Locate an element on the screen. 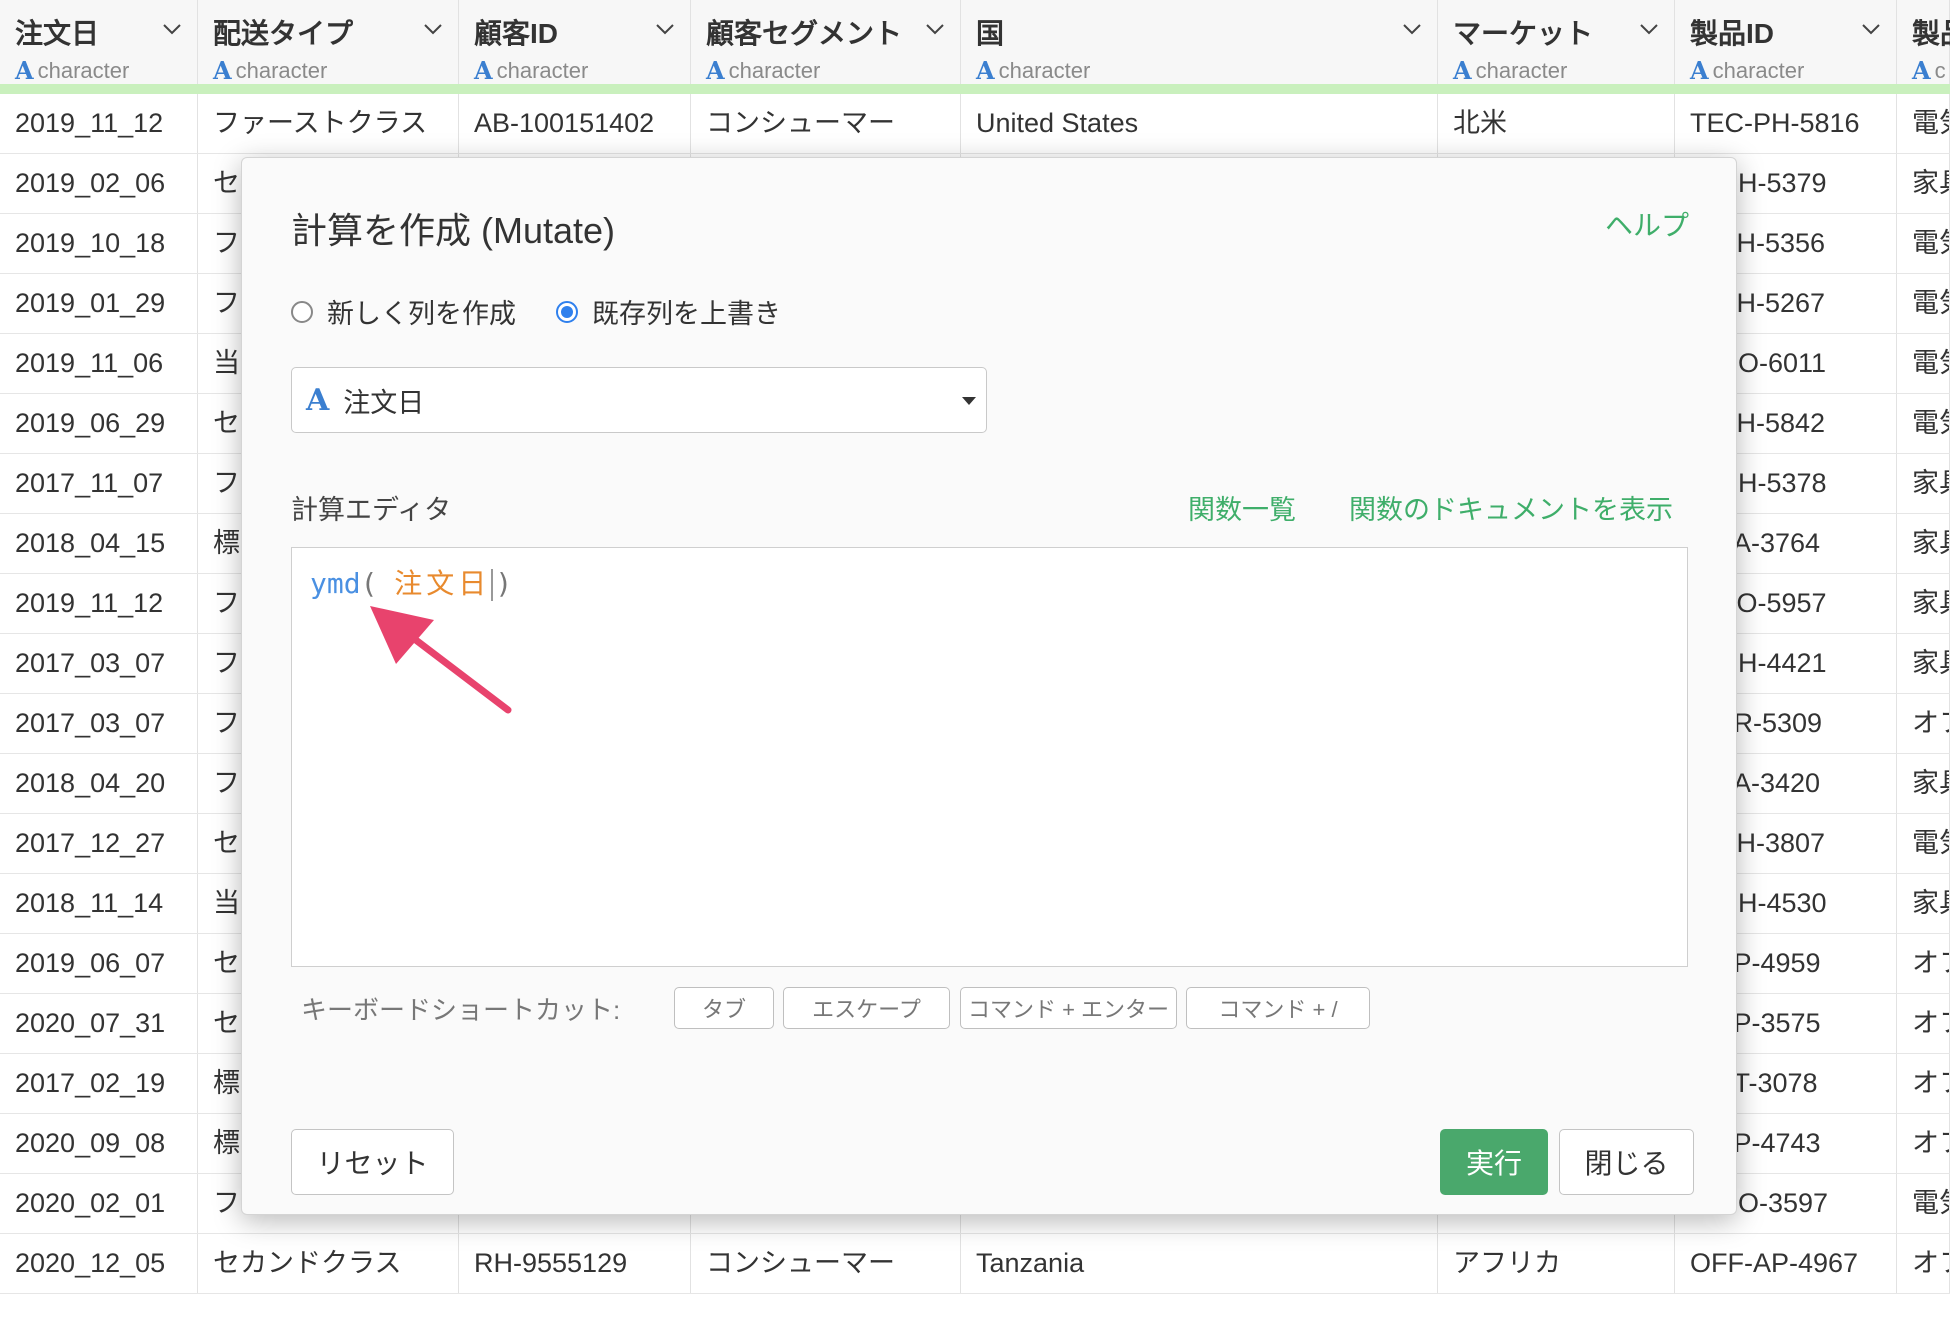 The width and height of the screenshot is (1950, 1320). table-cell: 2019_02_06 is located at coordinates (99, 183).